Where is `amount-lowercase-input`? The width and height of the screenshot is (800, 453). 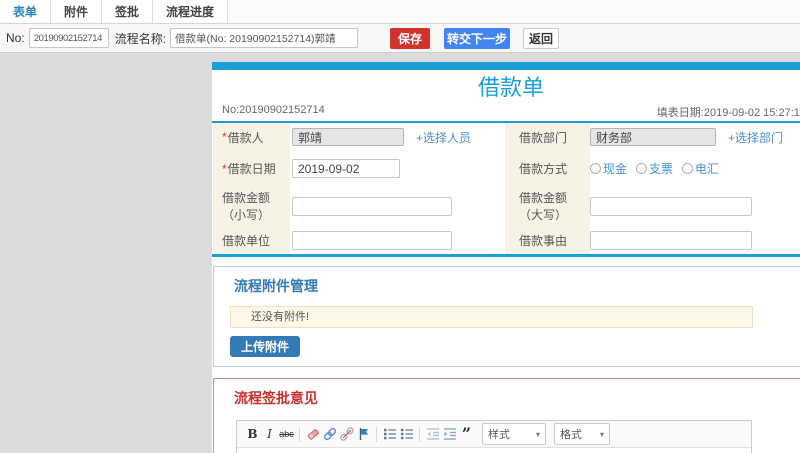 amount-lowercase-input is located at coordinates (372, 206).